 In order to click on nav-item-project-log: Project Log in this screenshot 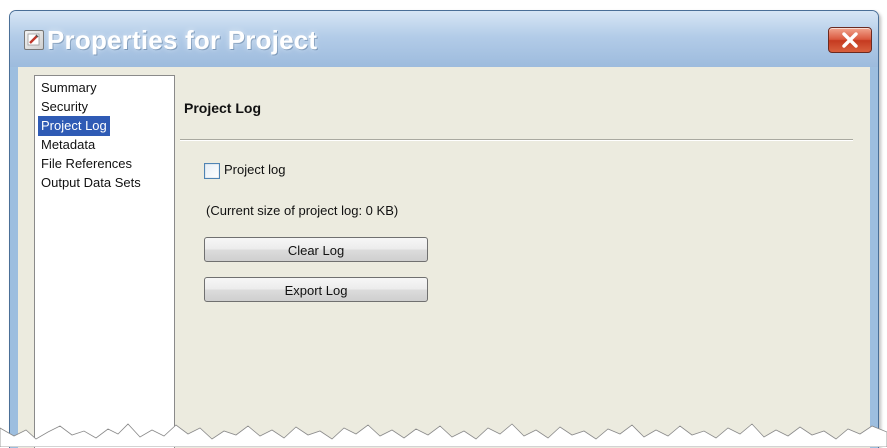, I will do `click(74, 126)`.